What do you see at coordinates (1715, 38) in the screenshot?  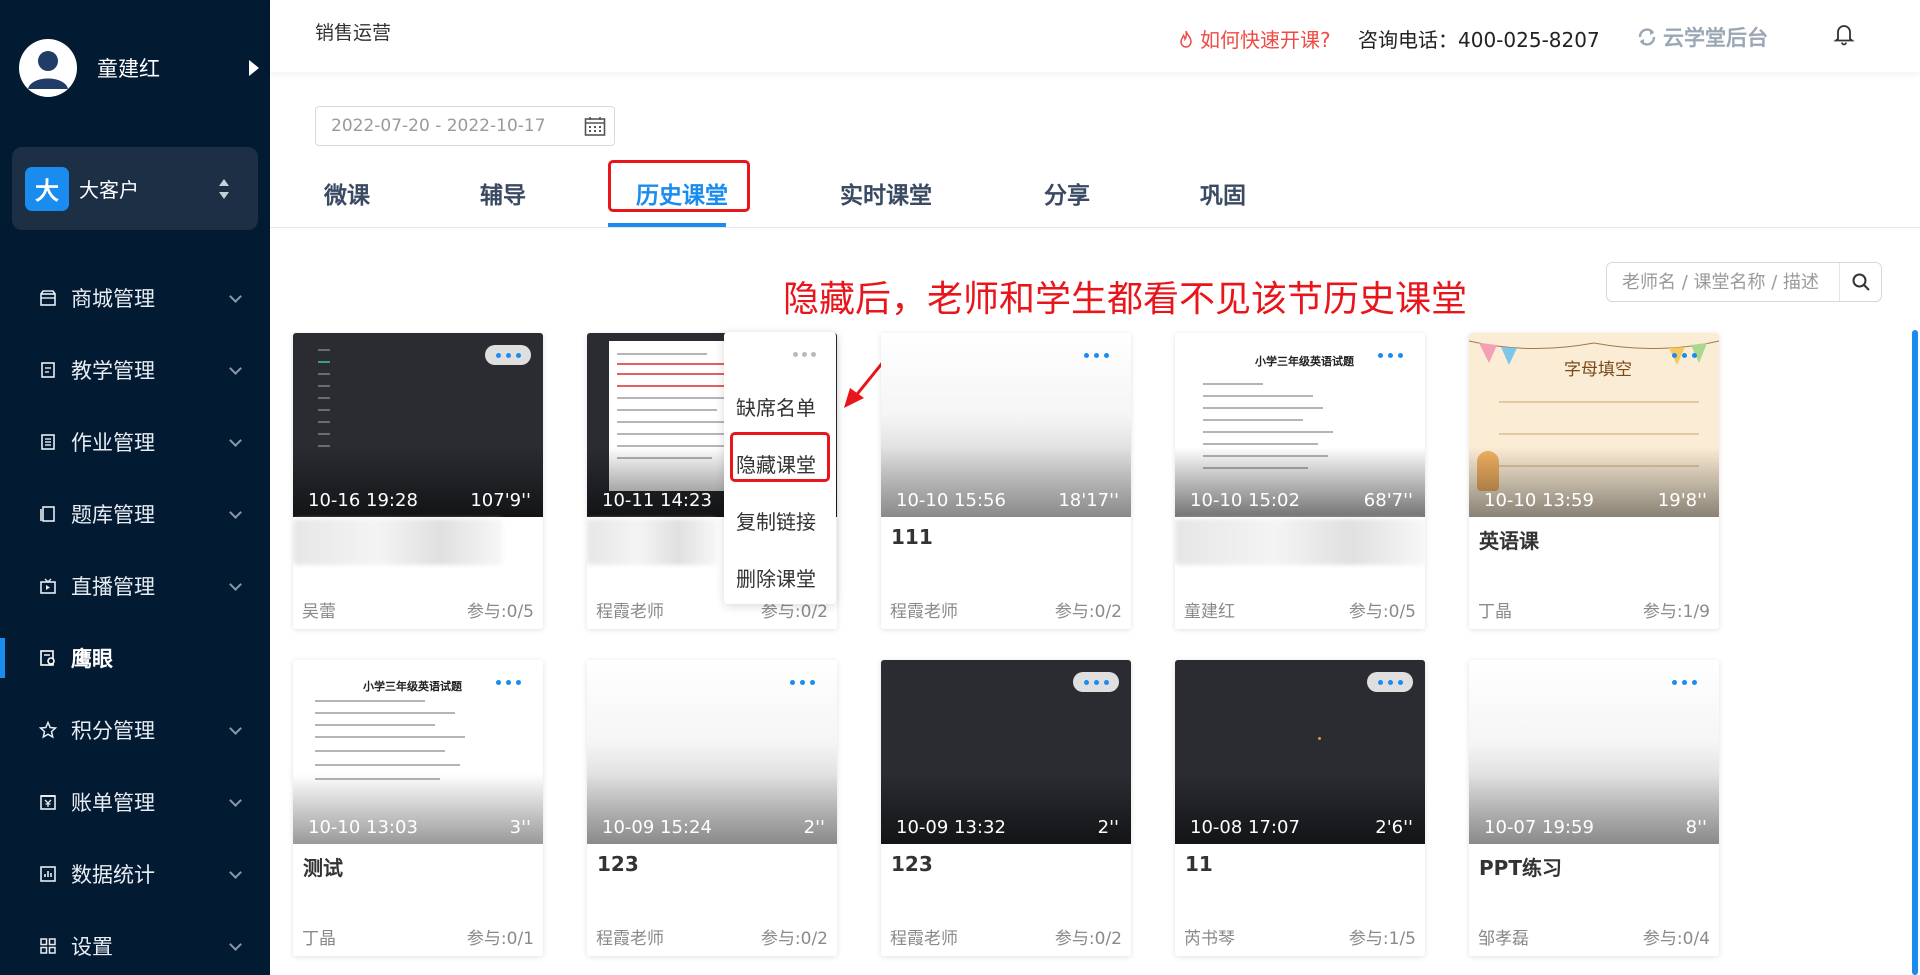 I see `backend-label: 云学堂后台` at bounding box center [1715, 38].